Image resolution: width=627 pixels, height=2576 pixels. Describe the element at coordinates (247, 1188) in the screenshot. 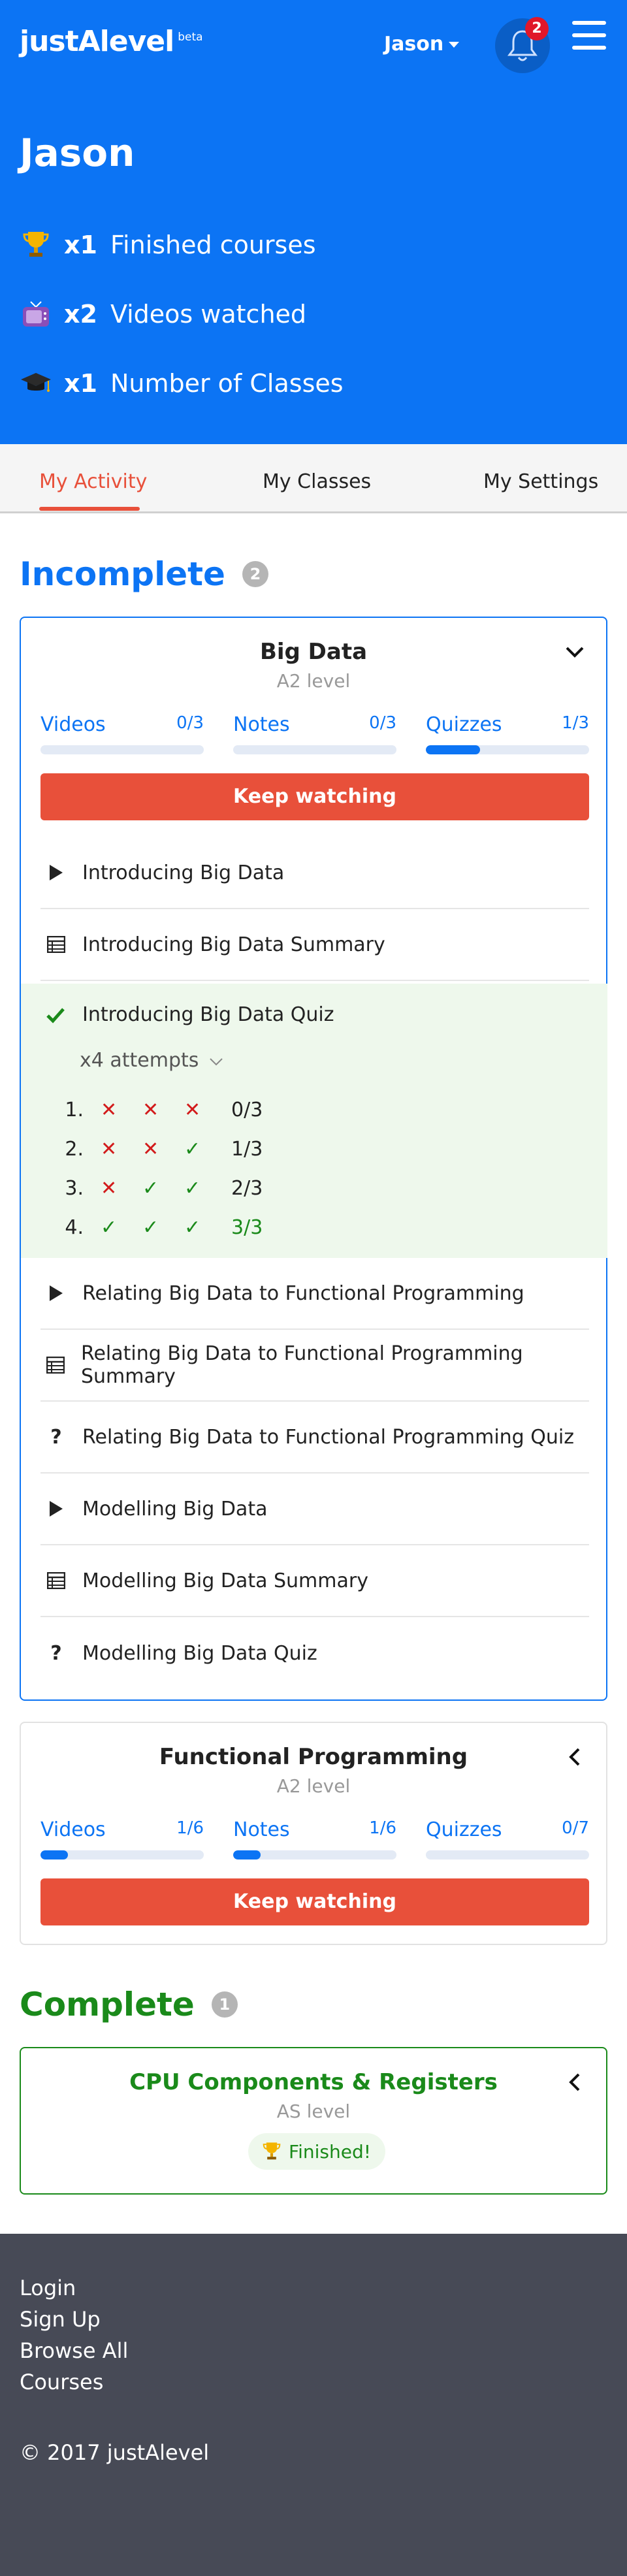

I see `attempt-score: 2/3` at that location.